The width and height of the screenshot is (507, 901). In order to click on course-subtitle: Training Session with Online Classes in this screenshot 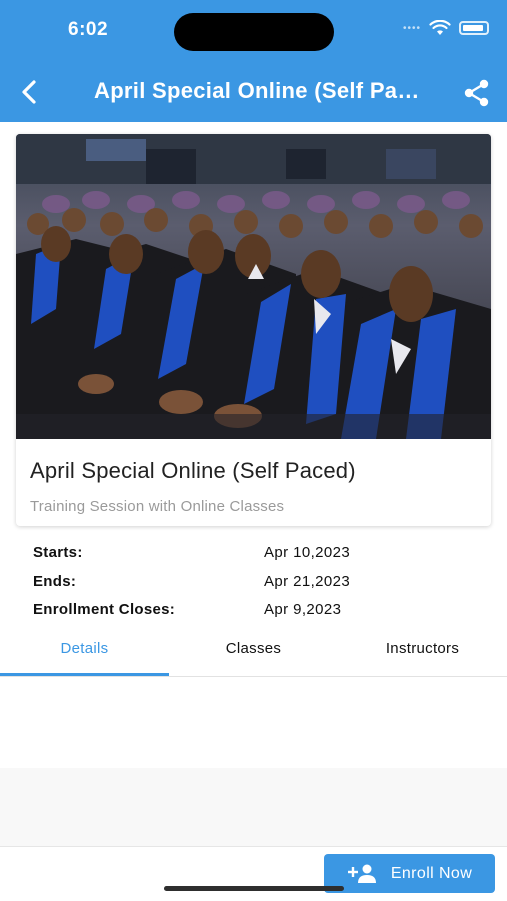, I will do `click(157, 506)`.